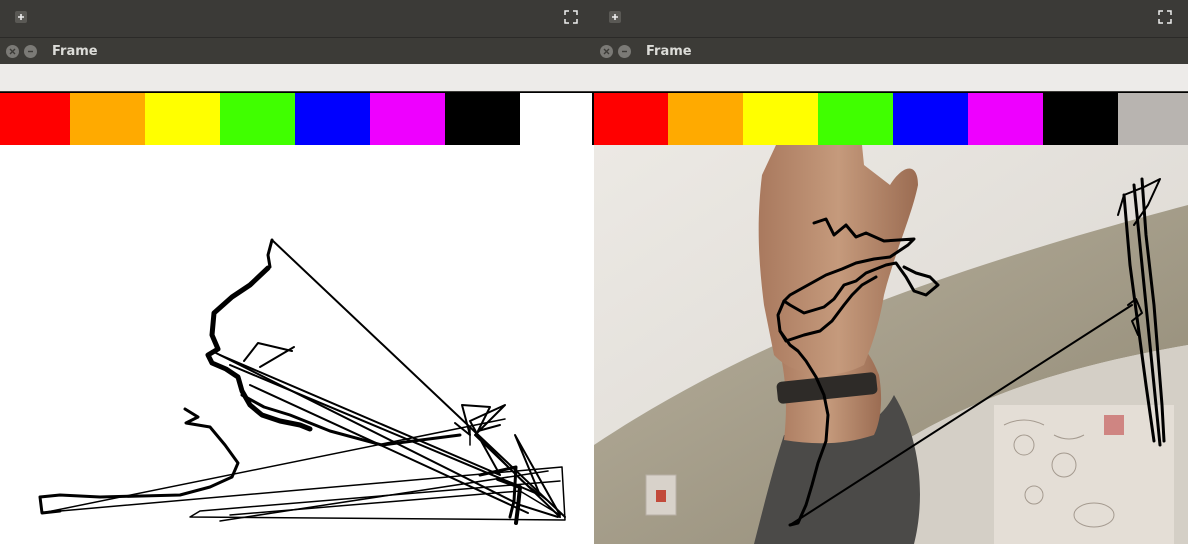 The image size is (1188, 544). Describe the element at coordinates (1153, 119) in the screenshot. I see `swatch-gray` at that location.